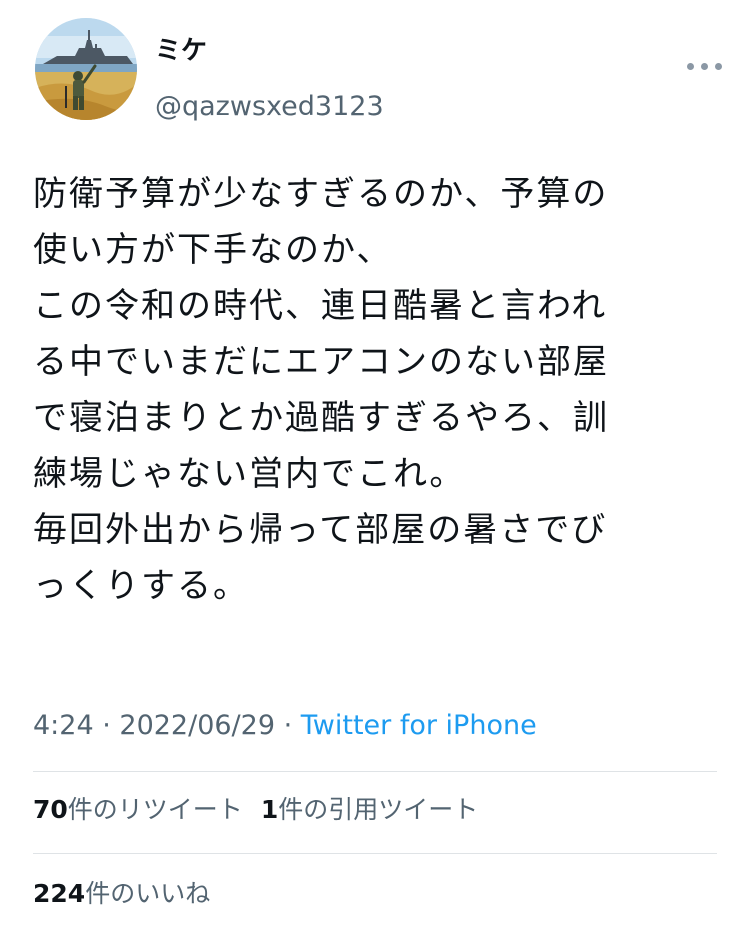 The width and height of the screenshot is (749, 933). What do you see at coordinates (197, 725) in the screenshot?
I see `tweet-date: 2022/06/29` at bounding box center [197, 725].